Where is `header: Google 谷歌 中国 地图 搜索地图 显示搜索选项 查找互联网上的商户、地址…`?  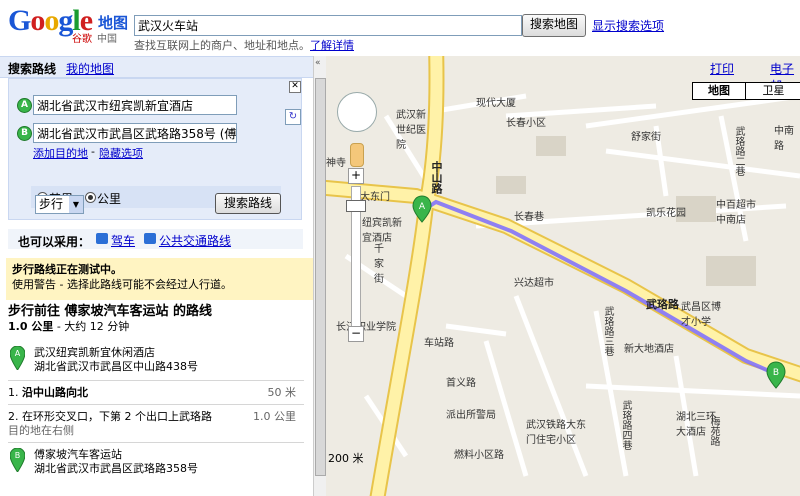
header: Google 谷歌 中国 地图 搜索地图 显示搜索选项 查找互联网上的商户、地址… is located at coordinates (400, 28).